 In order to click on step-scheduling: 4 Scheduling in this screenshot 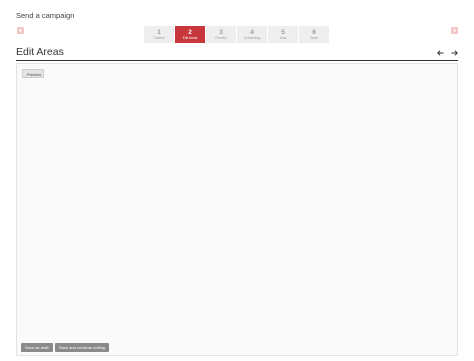, I will do `click(252, 34)`.